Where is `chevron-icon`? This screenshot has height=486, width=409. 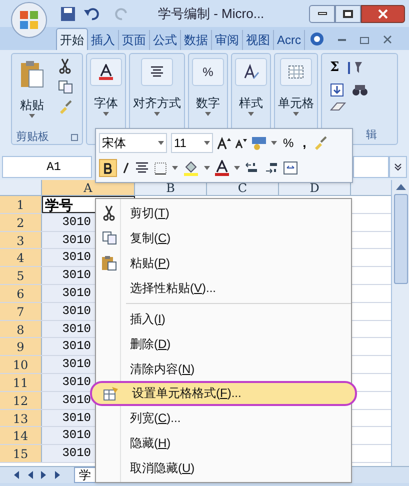 chevron-icon is located at coordinates (398, 166).